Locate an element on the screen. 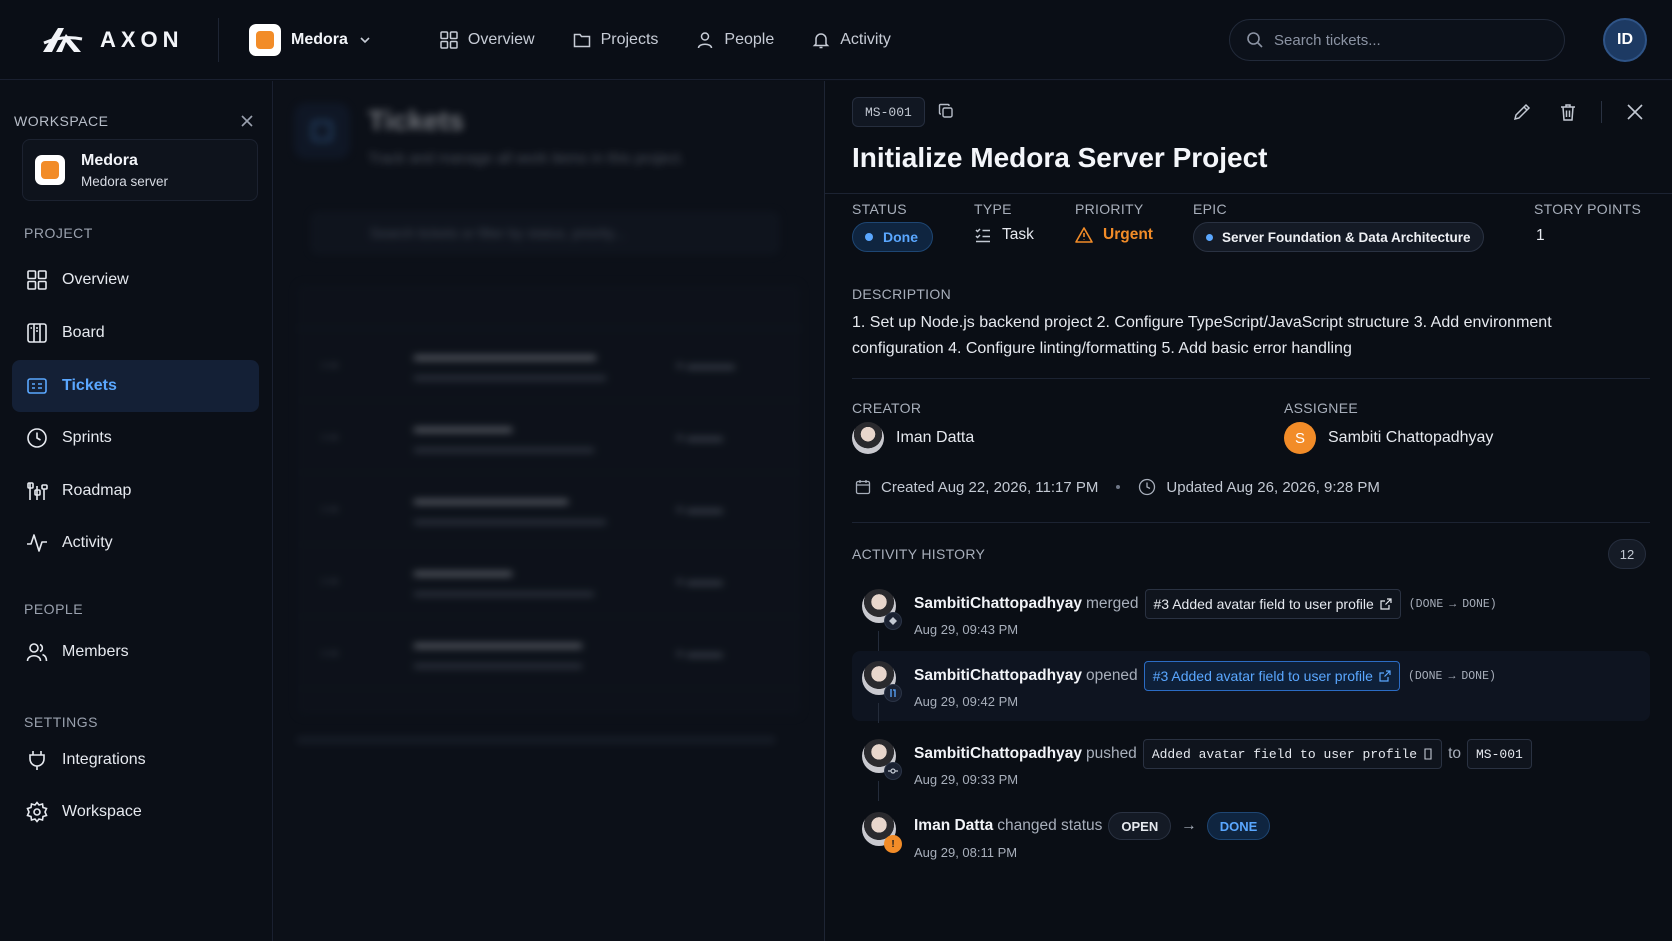  sidebar-item-overview: Overview is located at coordinates (135, 280).